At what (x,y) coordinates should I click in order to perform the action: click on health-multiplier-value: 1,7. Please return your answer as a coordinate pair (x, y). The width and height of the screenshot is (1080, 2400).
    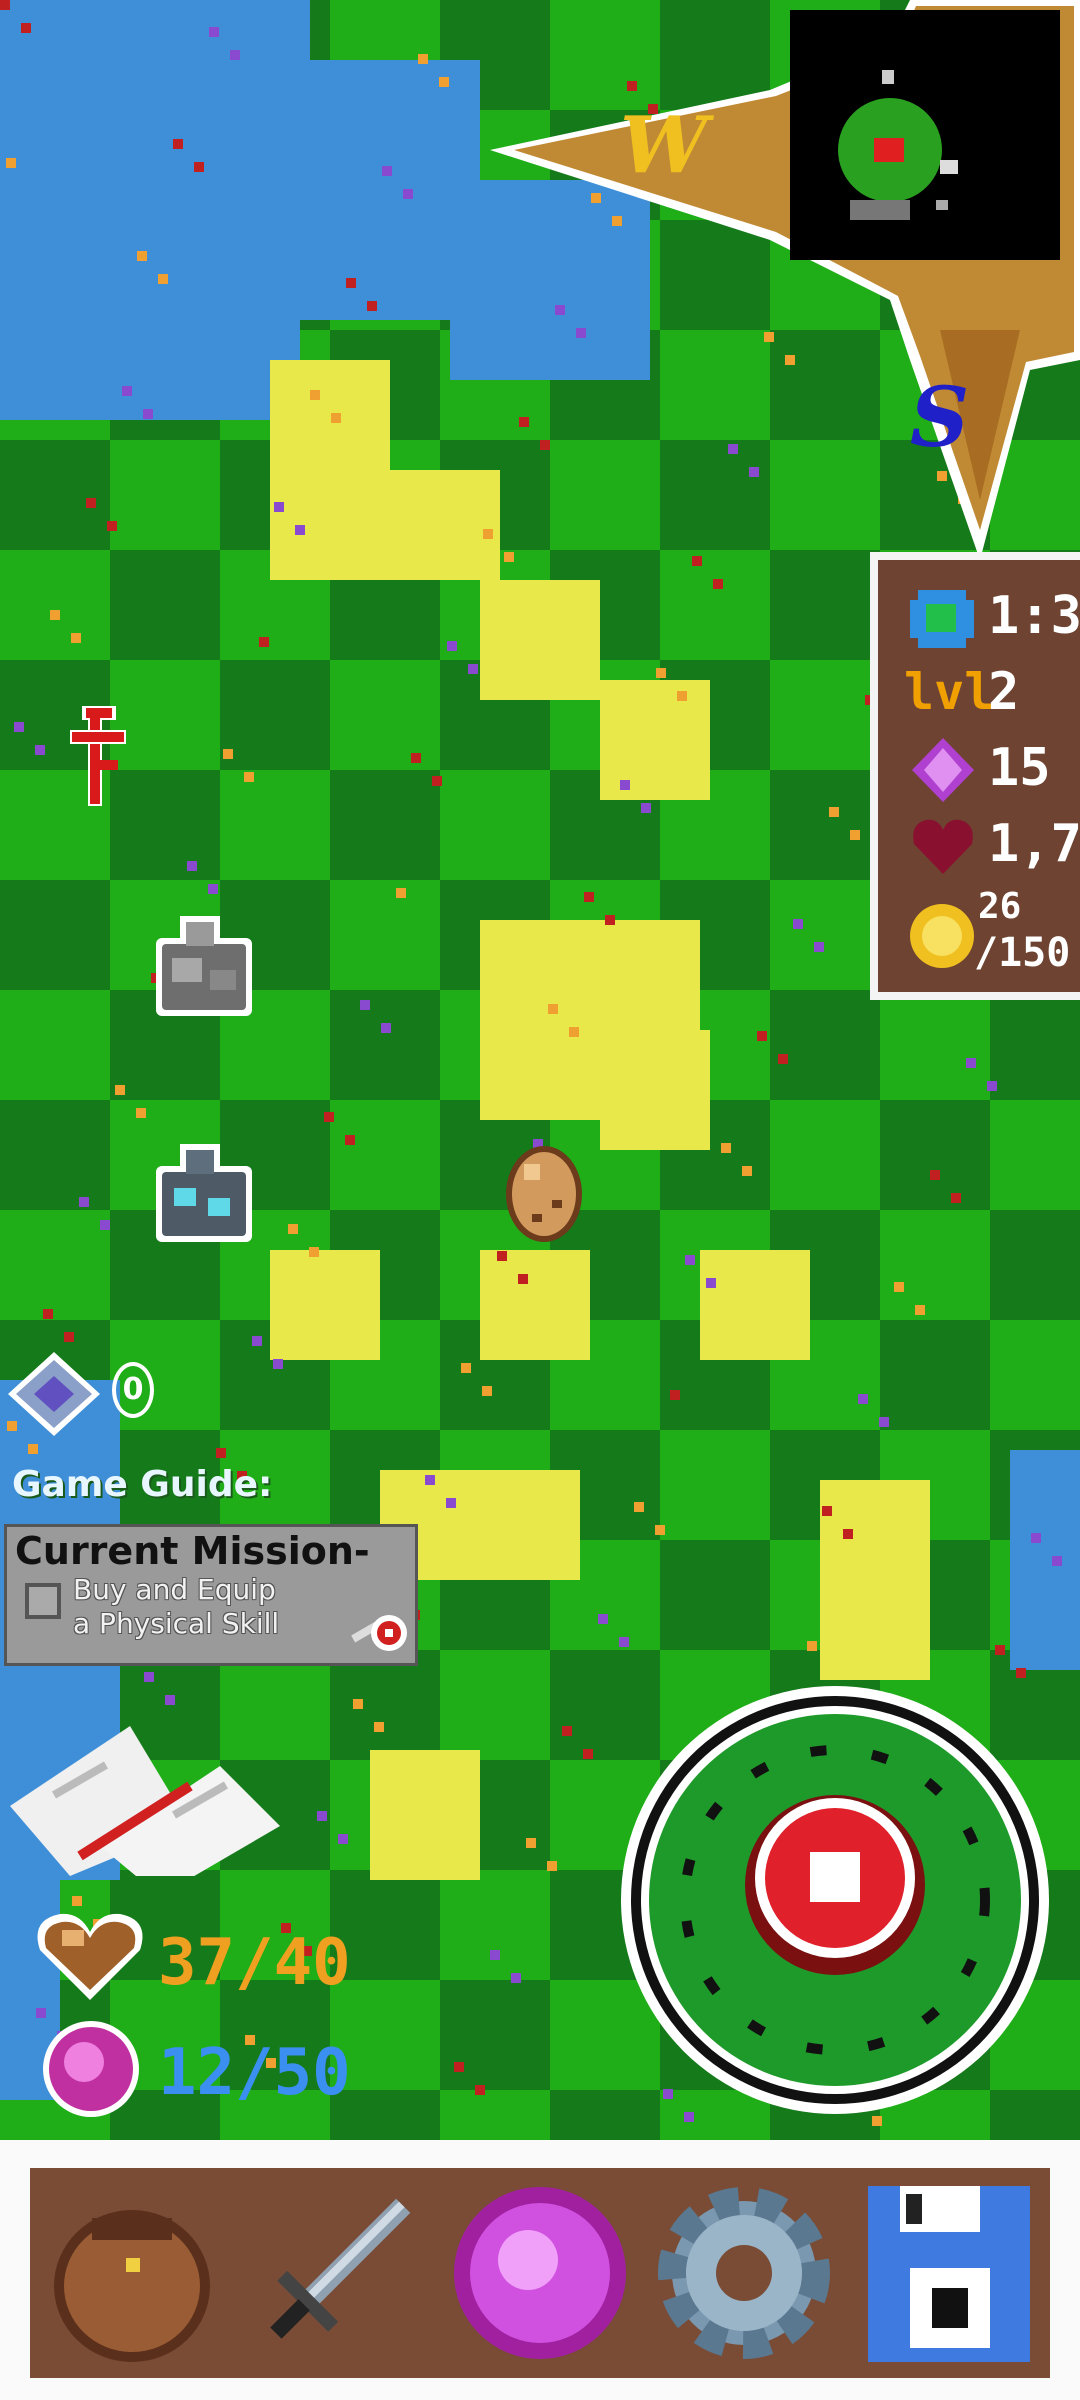
    Looking at the image, I should click on (1034, 844).